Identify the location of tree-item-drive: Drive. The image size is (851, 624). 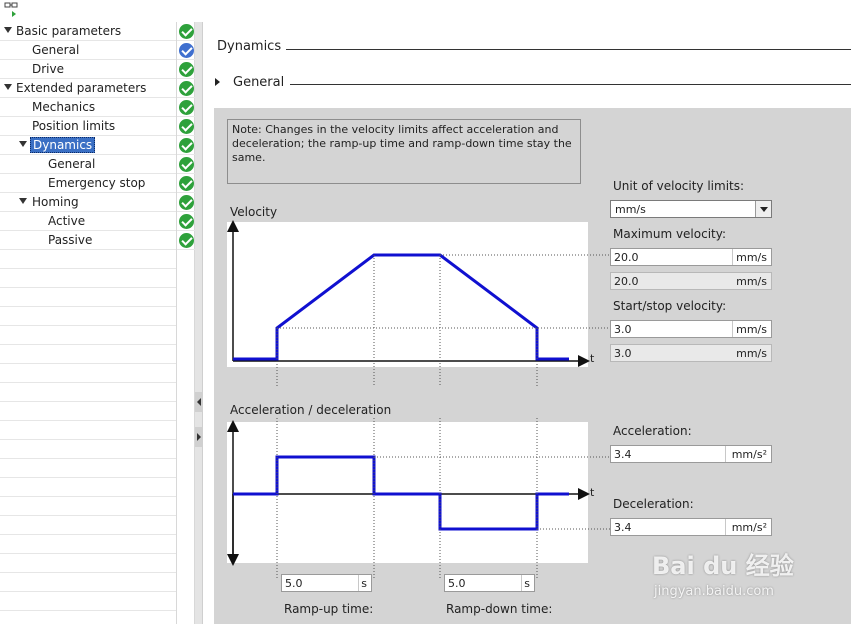
(88, 69).